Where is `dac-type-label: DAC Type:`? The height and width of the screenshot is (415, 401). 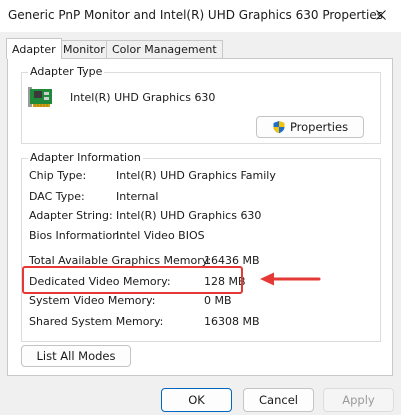
dac-type-label: DAC Type: is located at coordinates (57, 196).